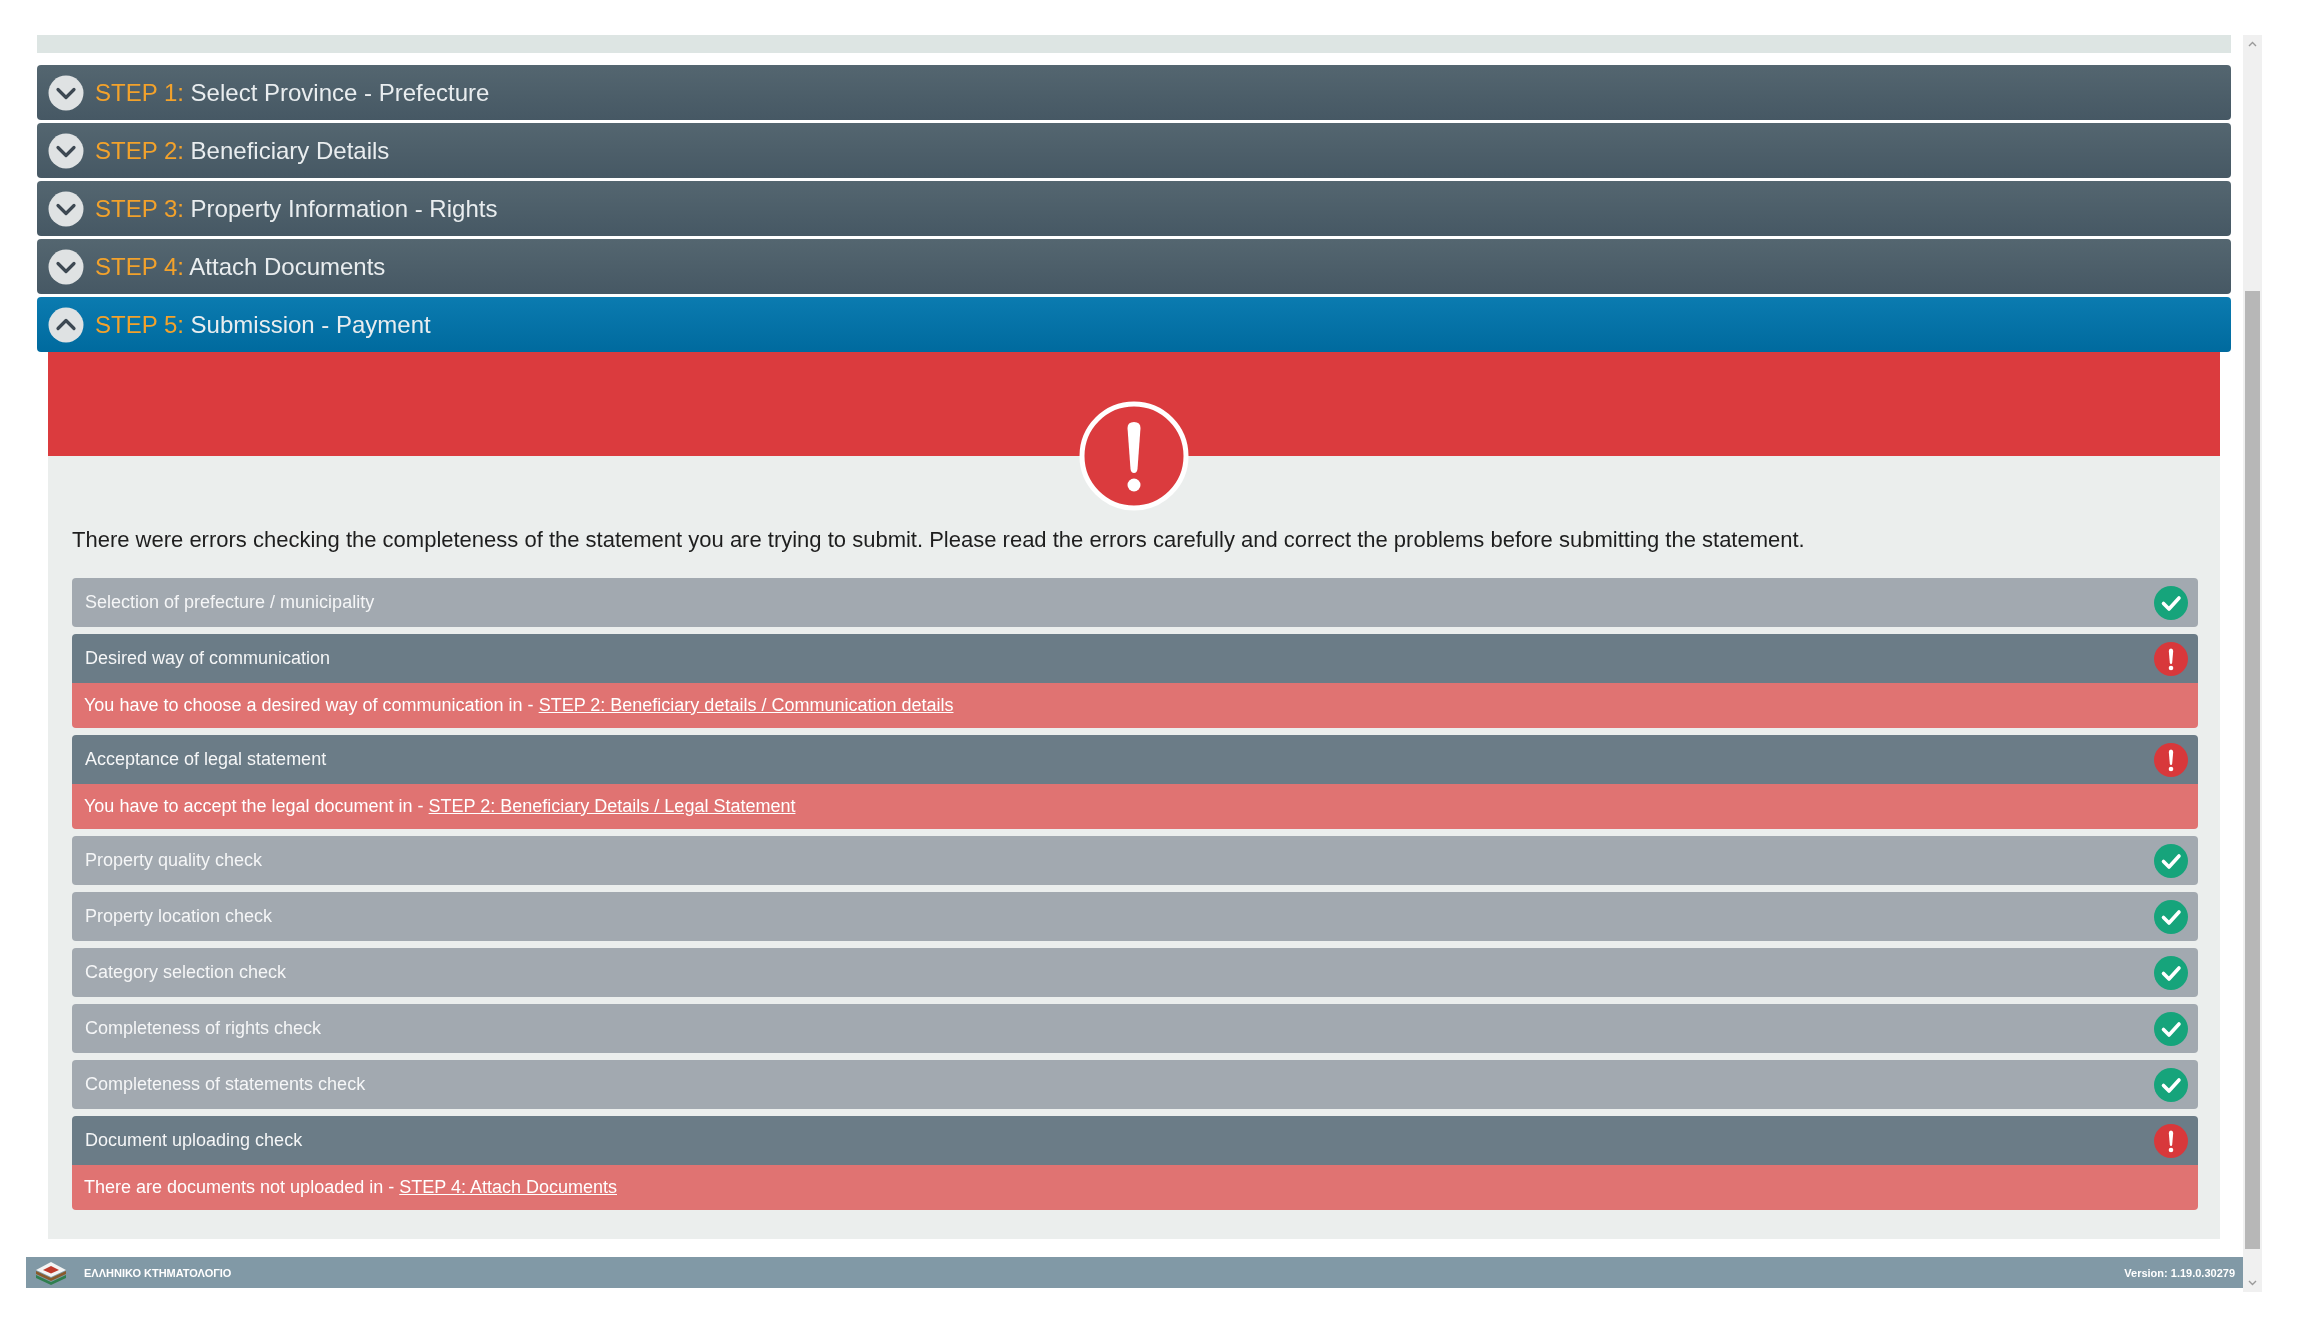 This screenshot has height=1322, width=2304. Describe the element at coordinates (179, 916) in the screenshot. I see `check-title: Property location check` at that location.